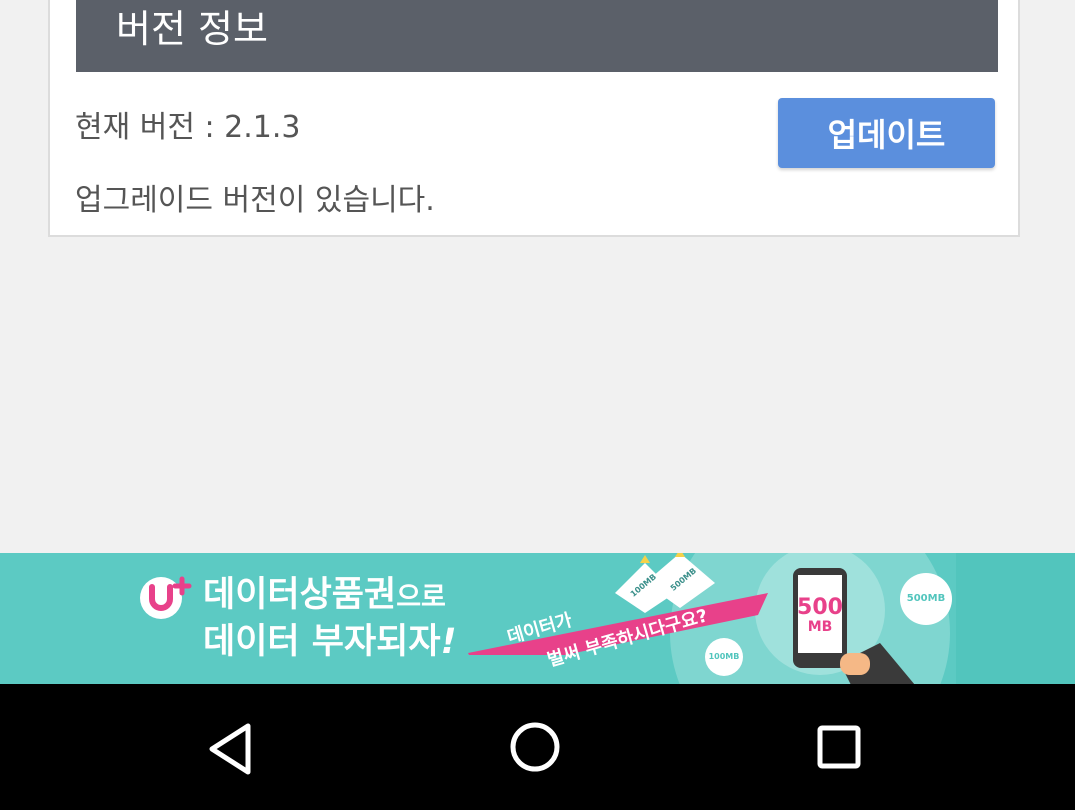 The image size is (1075, 810). Describe the element at coordinates (421, 597) in the screenshot. I see `ad-headline-line1-small: 으로` at that location.